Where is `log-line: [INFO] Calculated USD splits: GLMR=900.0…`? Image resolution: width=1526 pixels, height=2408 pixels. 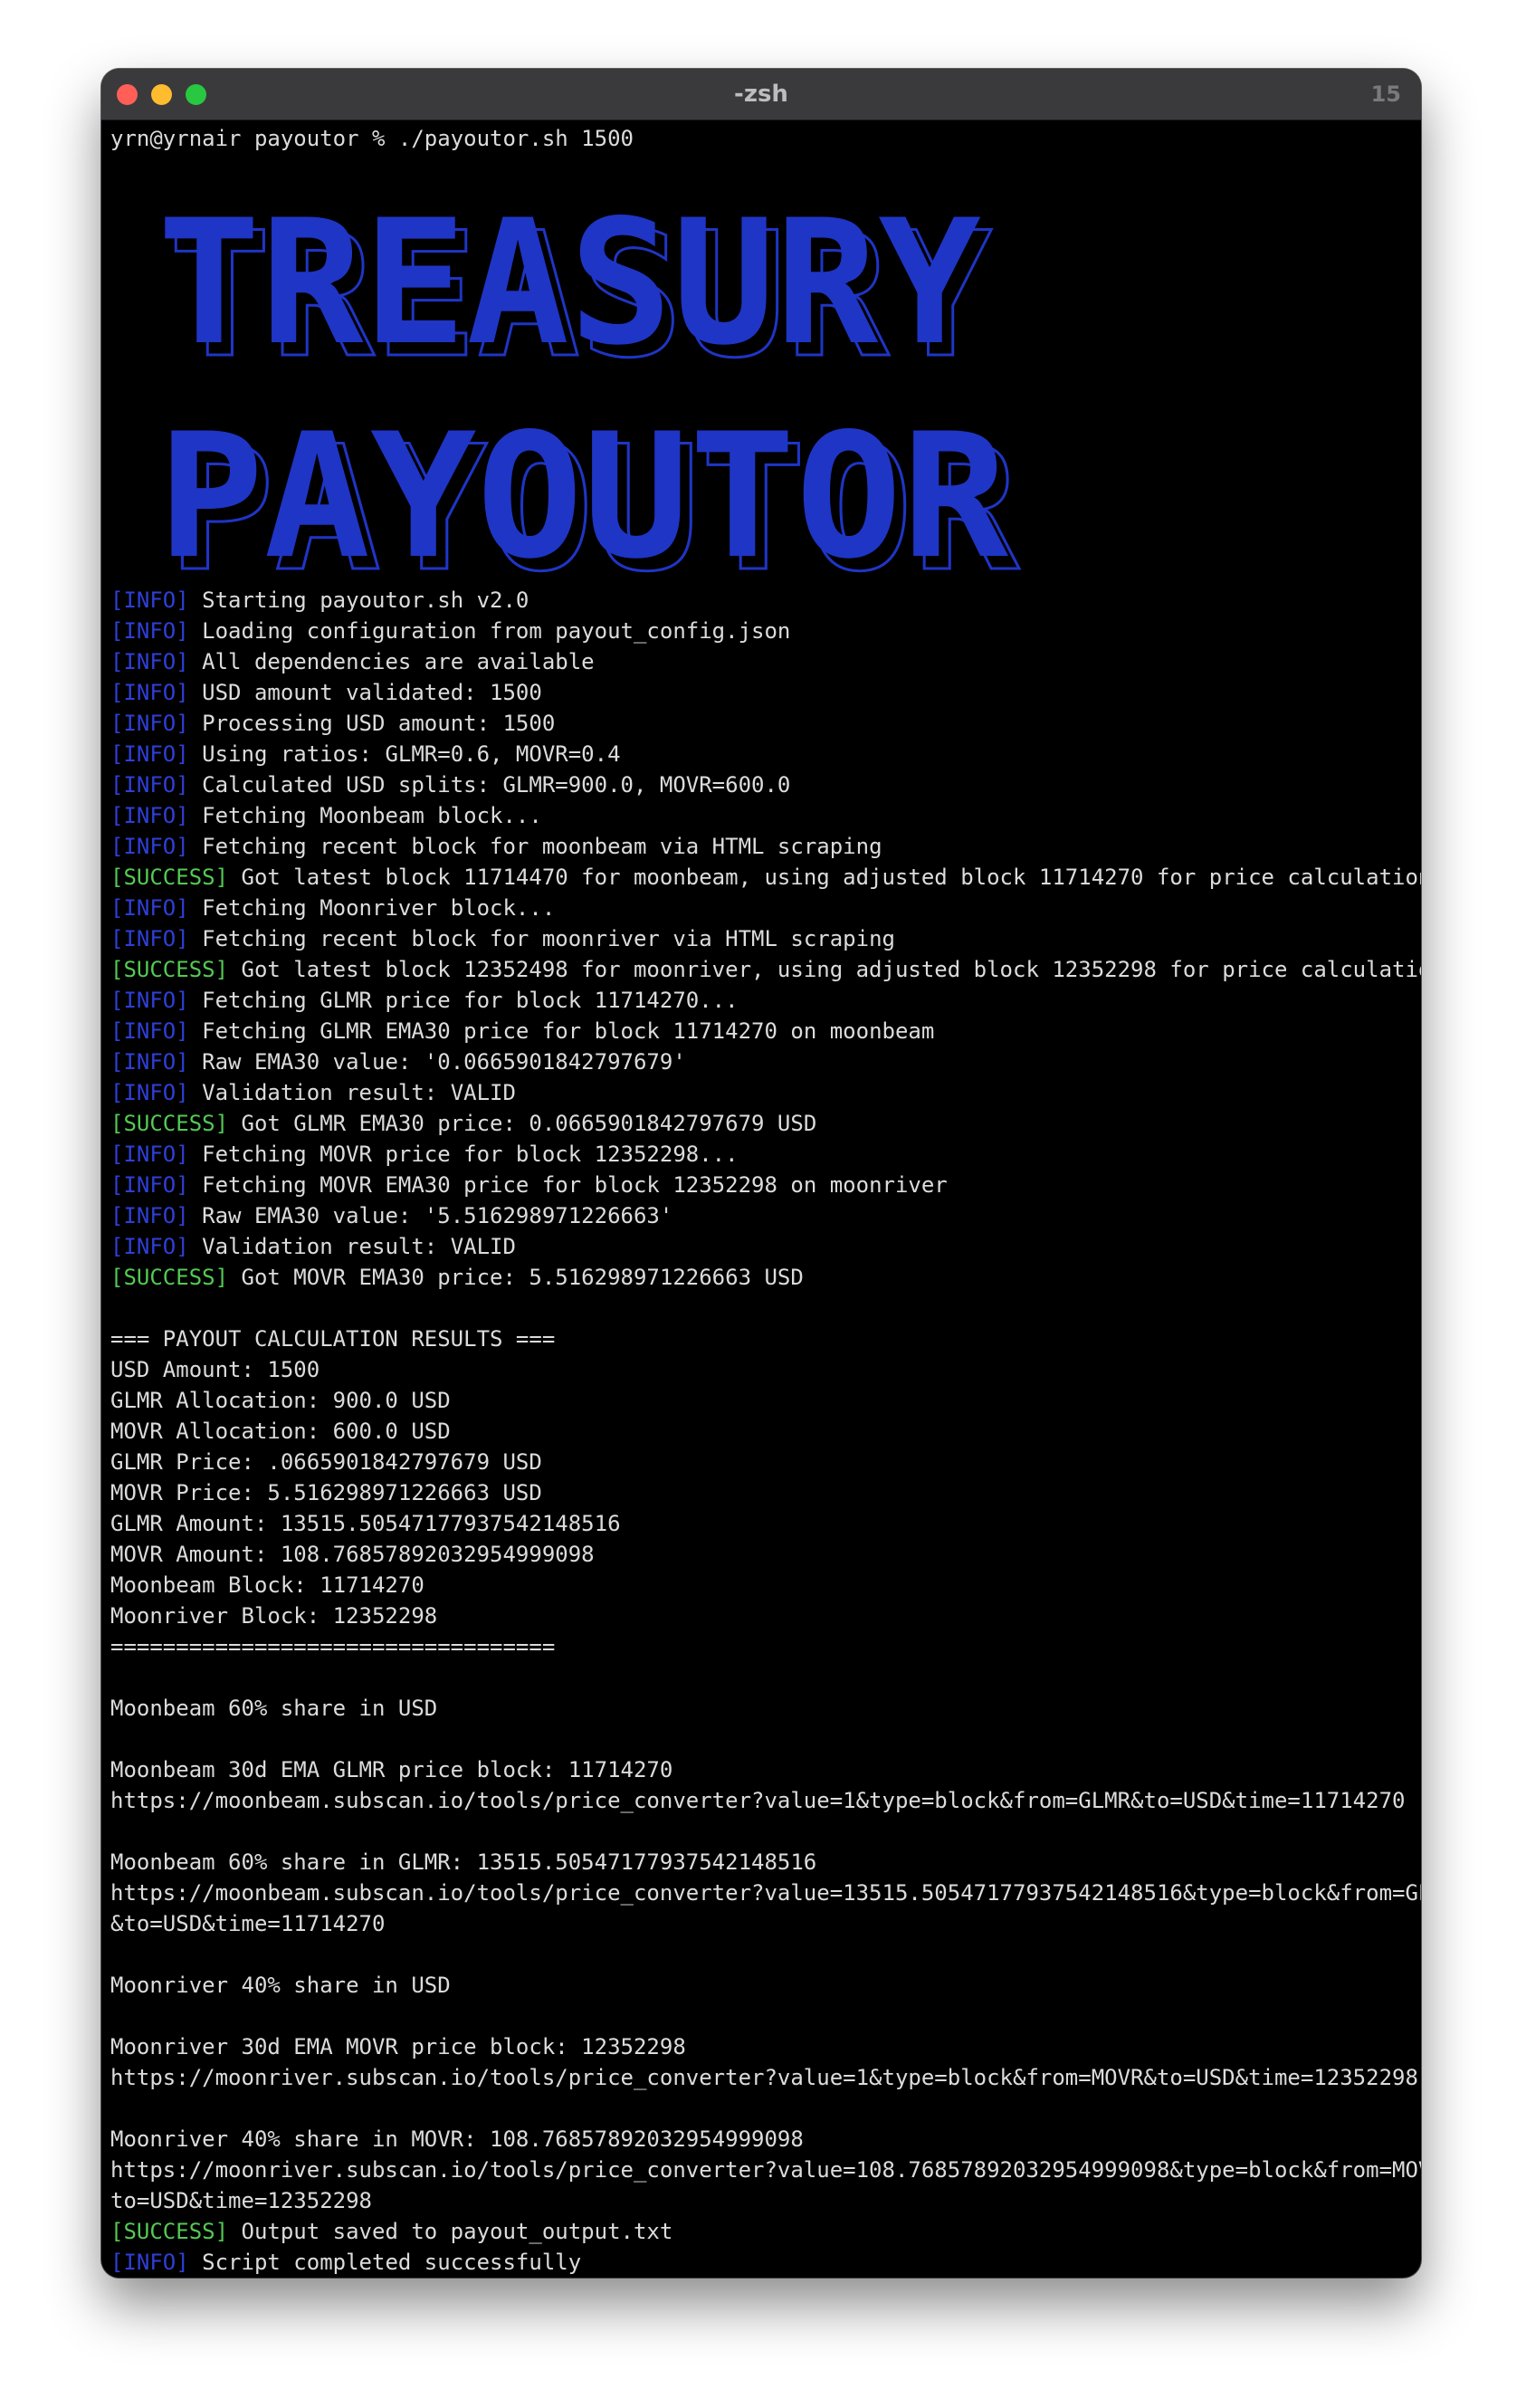 log-line: [INFO] Calculated USD splits: GLMR=900.0… is located at coordinates (761, 784).